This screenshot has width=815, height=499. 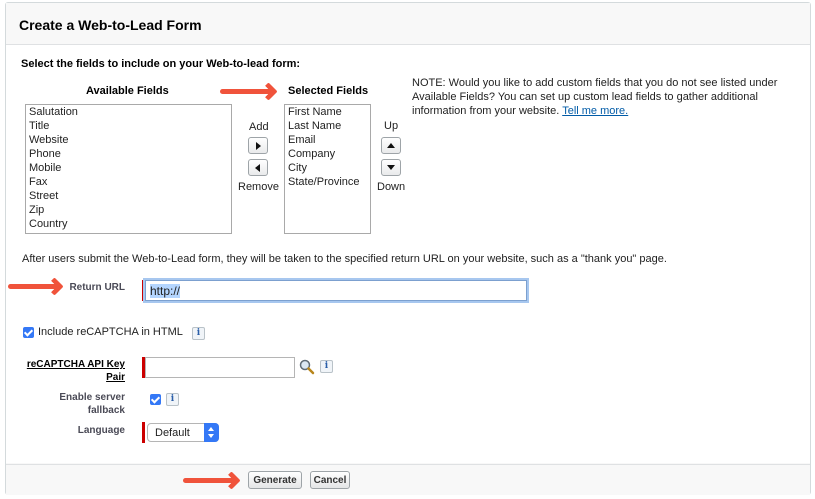 What do you see at coordinates (128, 154) in the screenshot?
I see `list-item: Phone` at bounding box center [128, 154].